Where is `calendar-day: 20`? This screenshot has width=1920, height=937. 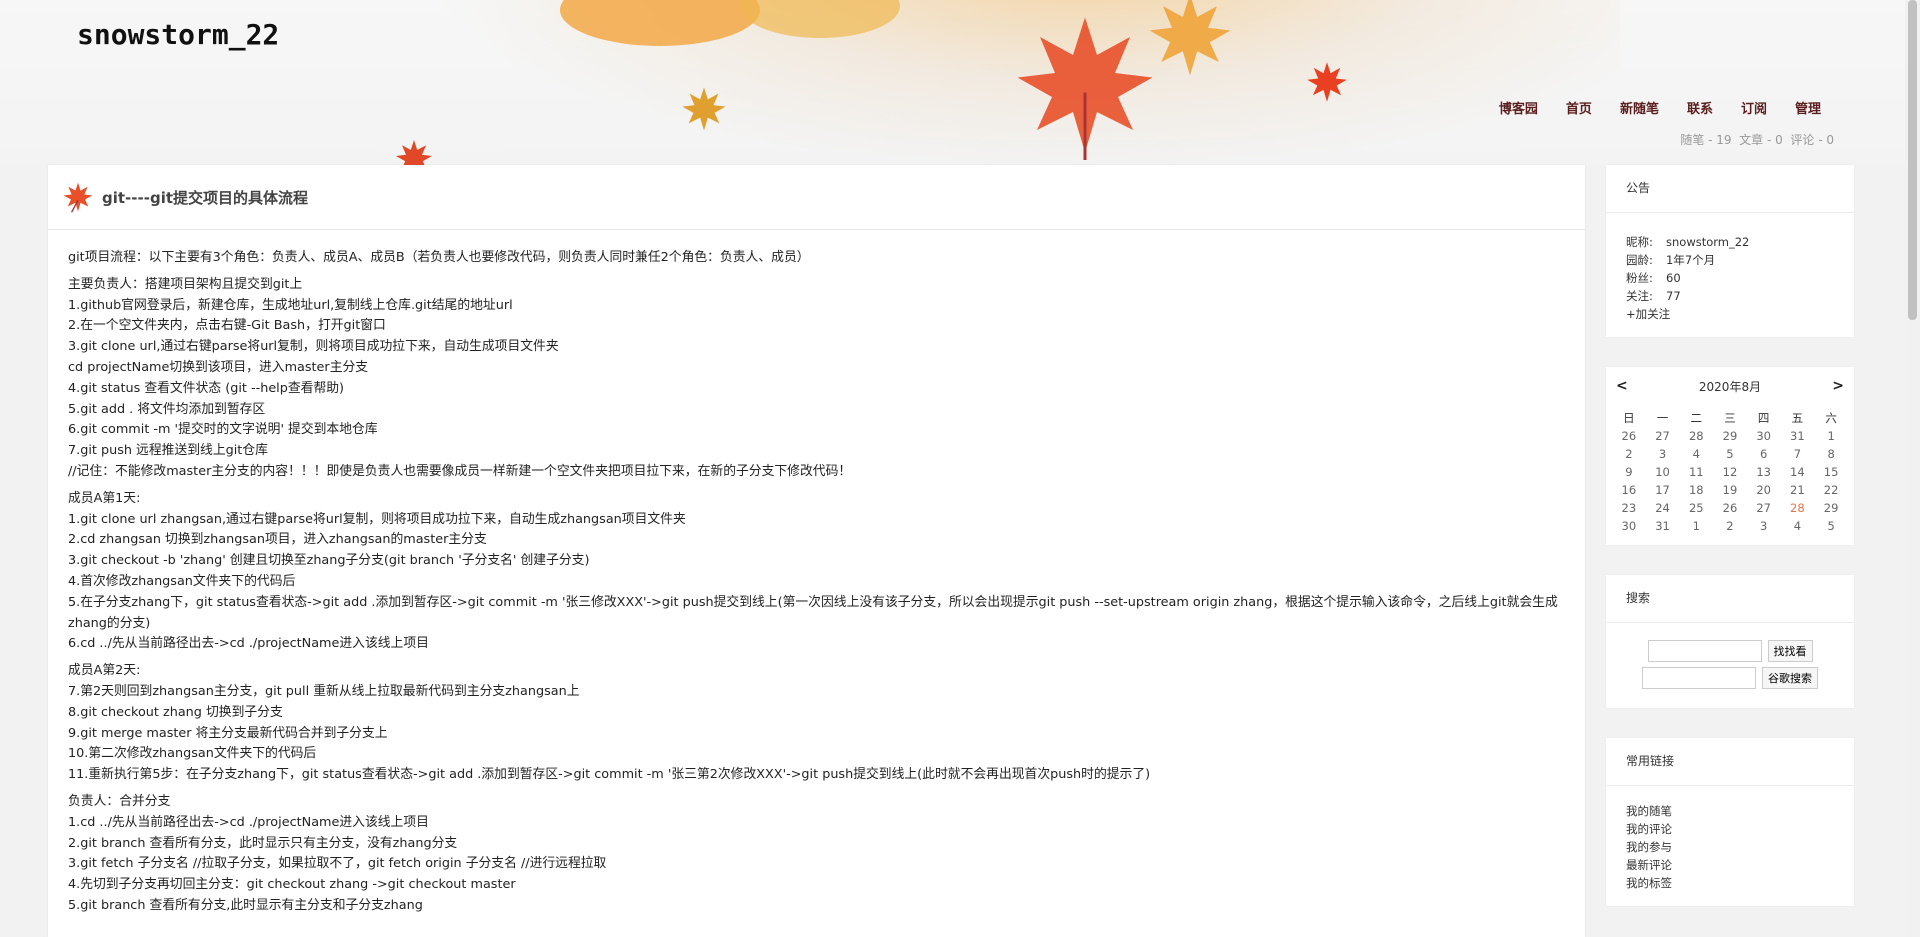 calendar-day: 20 is located at coordinates (1764, 490).